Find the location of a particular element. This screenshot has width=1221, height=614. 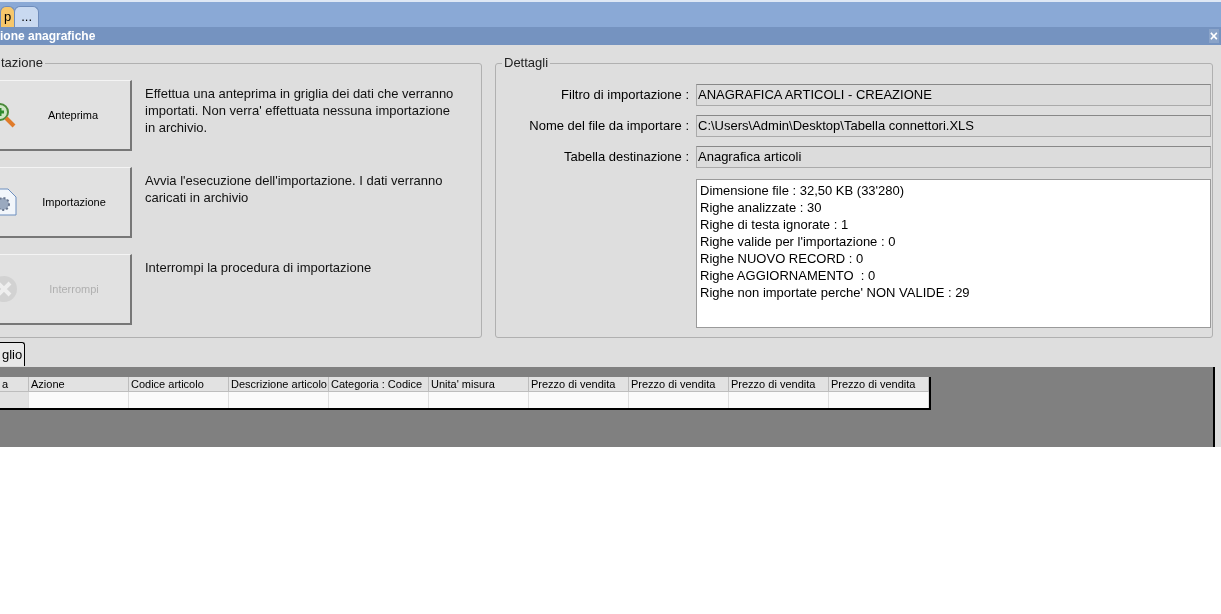

field-label: Tabella destinazione : is located at coordinates (625, 157).